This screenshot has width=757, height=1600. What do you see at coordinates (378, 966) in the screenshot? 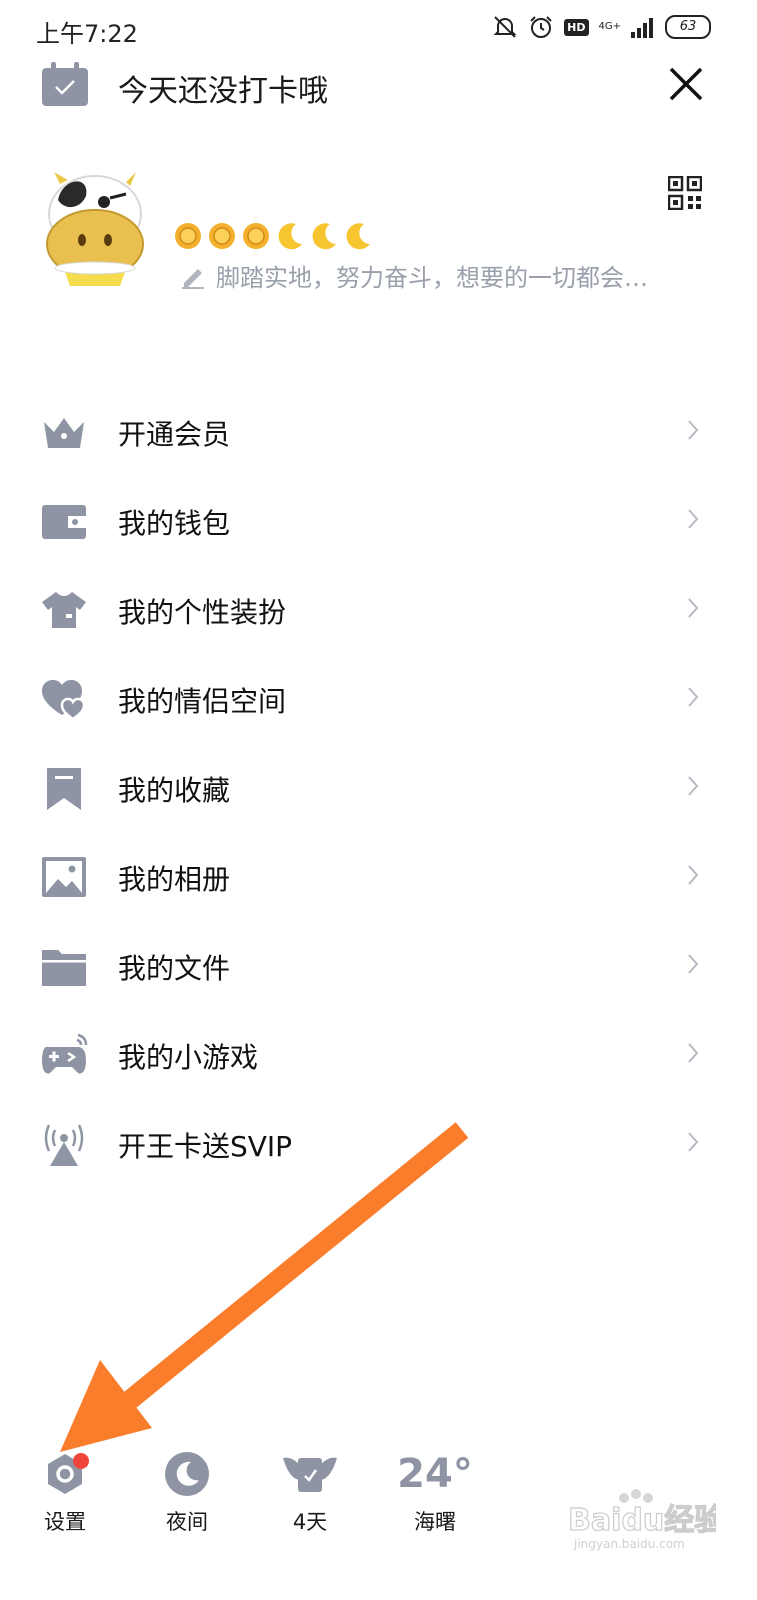
I see `menu-item-files: 我的文件` at bounding box center [378, 966].